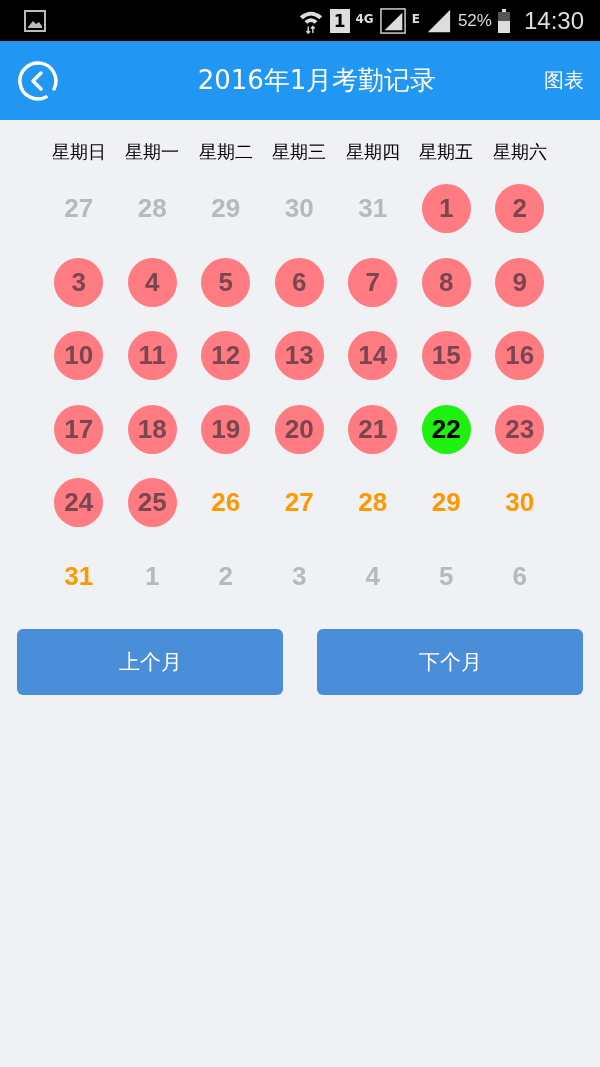  I want to click on absent-day-marker: 15, so click(446, 356).